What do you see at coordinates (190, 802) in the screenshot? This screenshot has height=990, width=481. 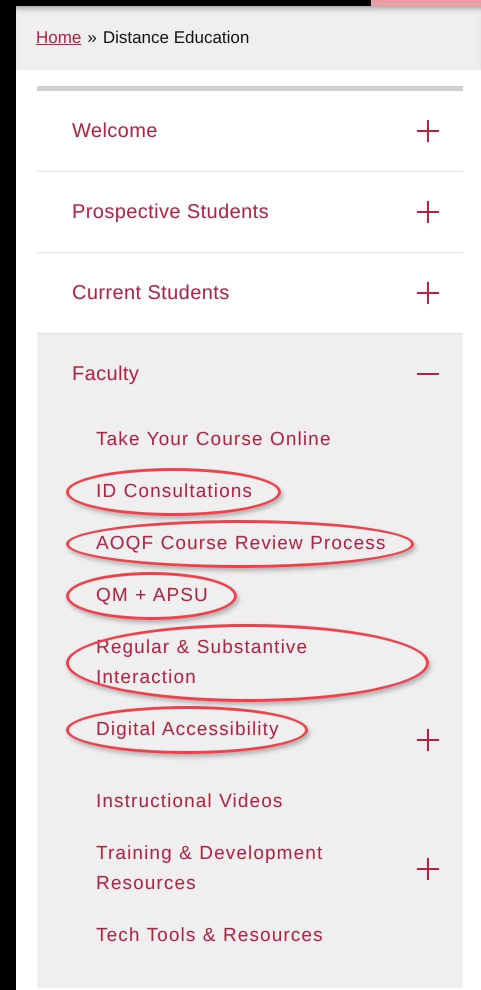 I see `submenu-link: Instructional Videos` at bounding box center [190, 802].